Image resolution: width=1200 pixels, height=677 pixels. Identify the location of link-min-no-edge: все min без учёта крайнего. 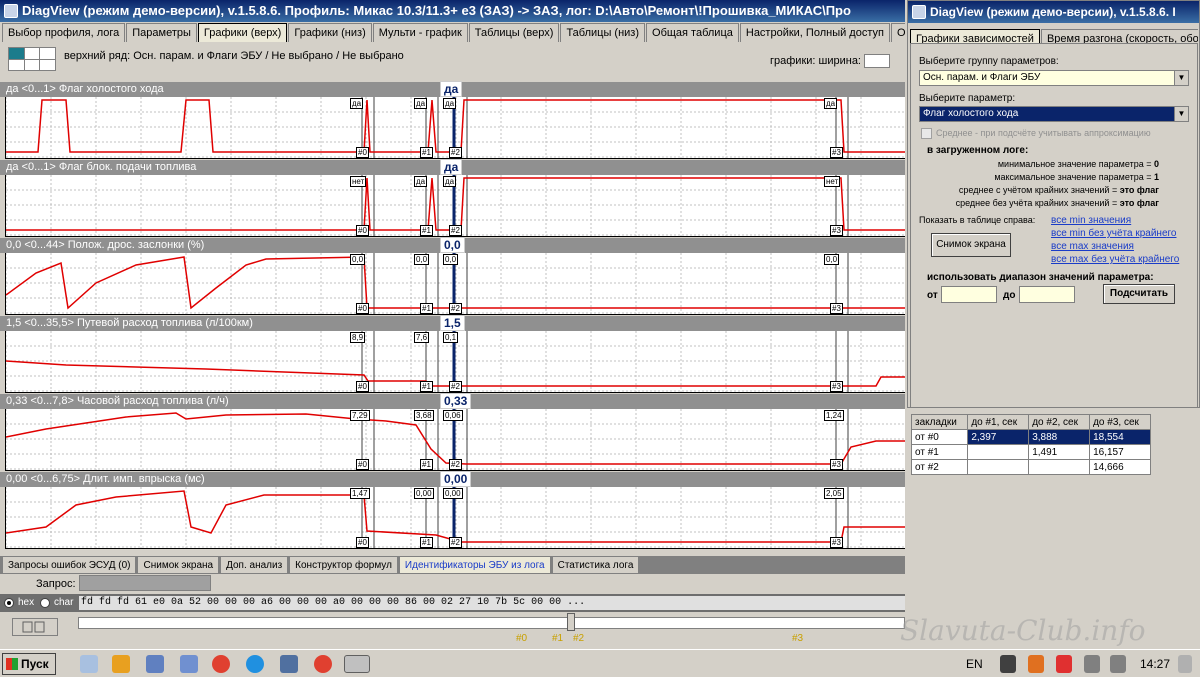
(1114, 233).